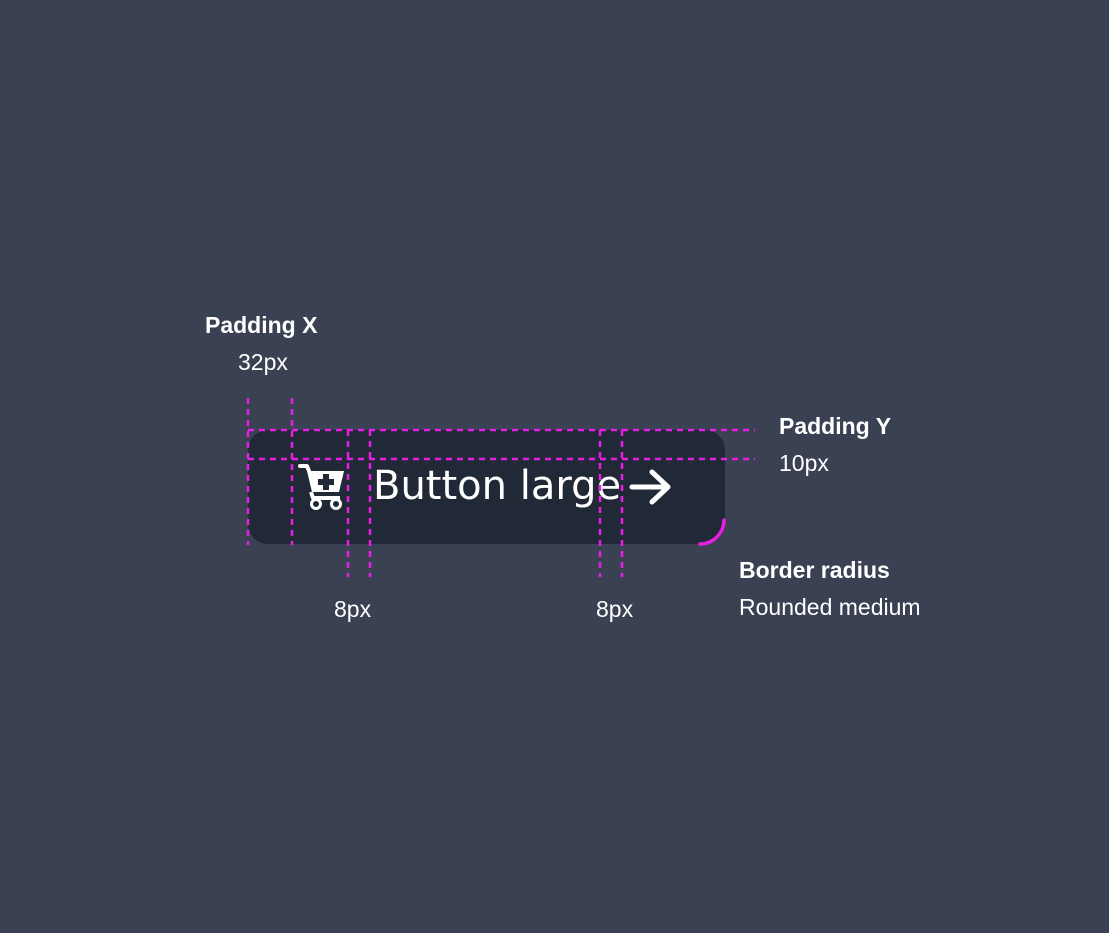 The width and height of the screenshot is (1109, 933). I want to click on cart-plus-icon, so click(322, 486).